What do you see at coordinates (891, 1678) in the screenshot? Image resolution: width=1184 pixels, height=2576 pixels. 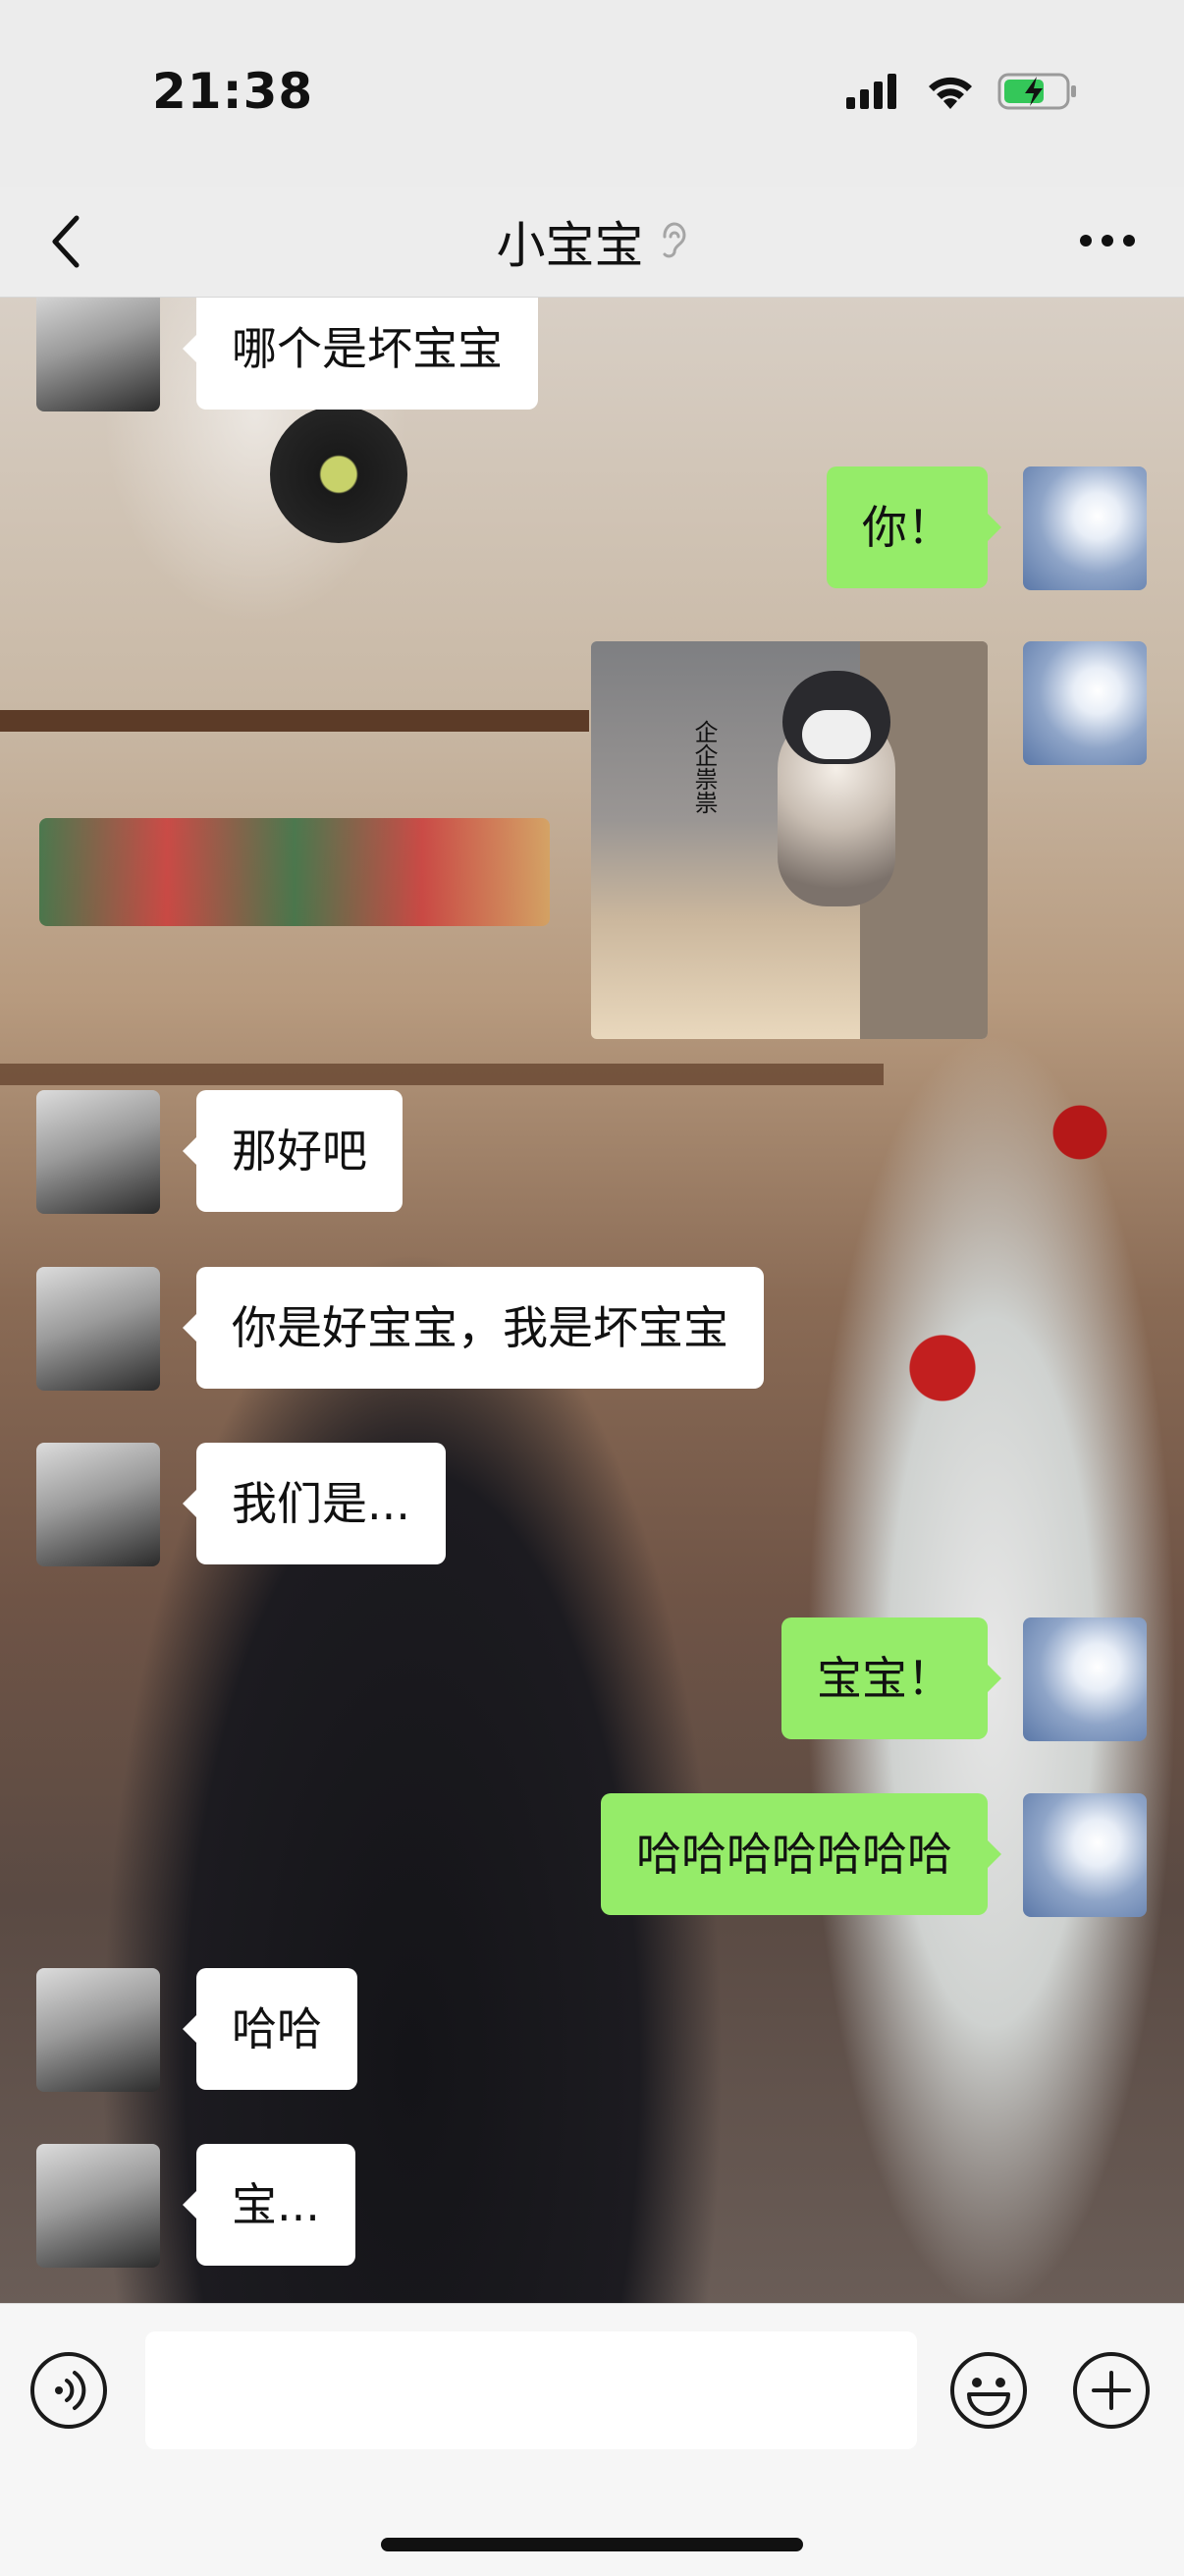 I see `message-bubble-outgoing: 宝宝！` at bounding box center [891, 1678].